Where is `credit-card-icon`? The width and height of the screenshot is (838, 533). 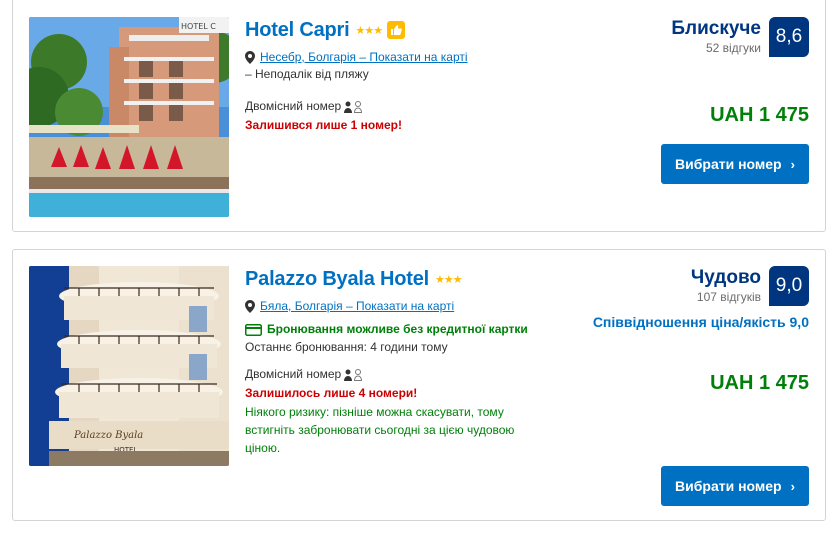
credit-card-icon is located at coordinates (253, 329).